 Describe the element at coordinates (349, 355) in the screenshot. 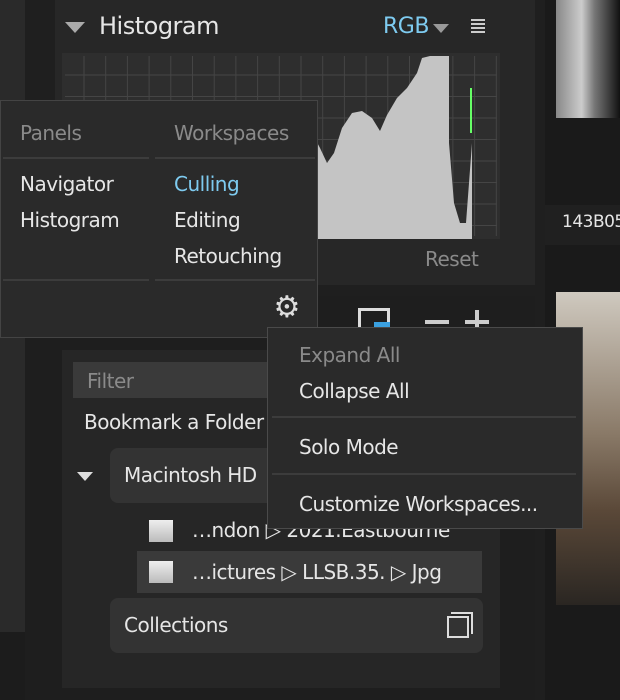

I see `menu-item-expand-all: Expand All` at that location.